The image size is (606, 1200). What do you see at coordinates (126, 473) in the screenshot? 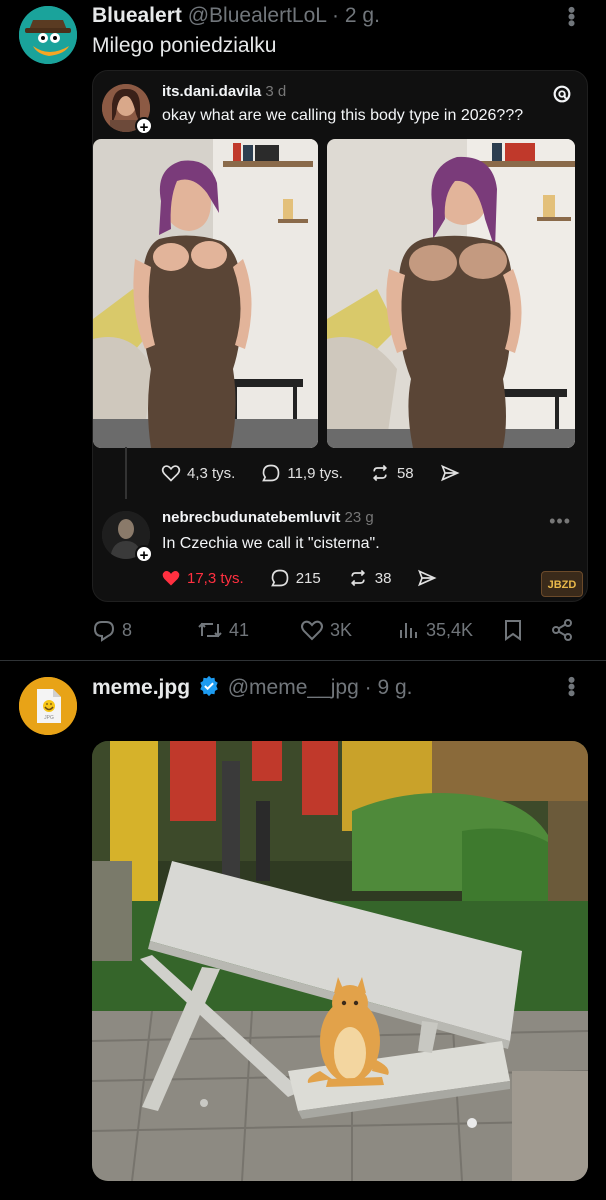
I see `thread-line` at bounding box center [126, 473].